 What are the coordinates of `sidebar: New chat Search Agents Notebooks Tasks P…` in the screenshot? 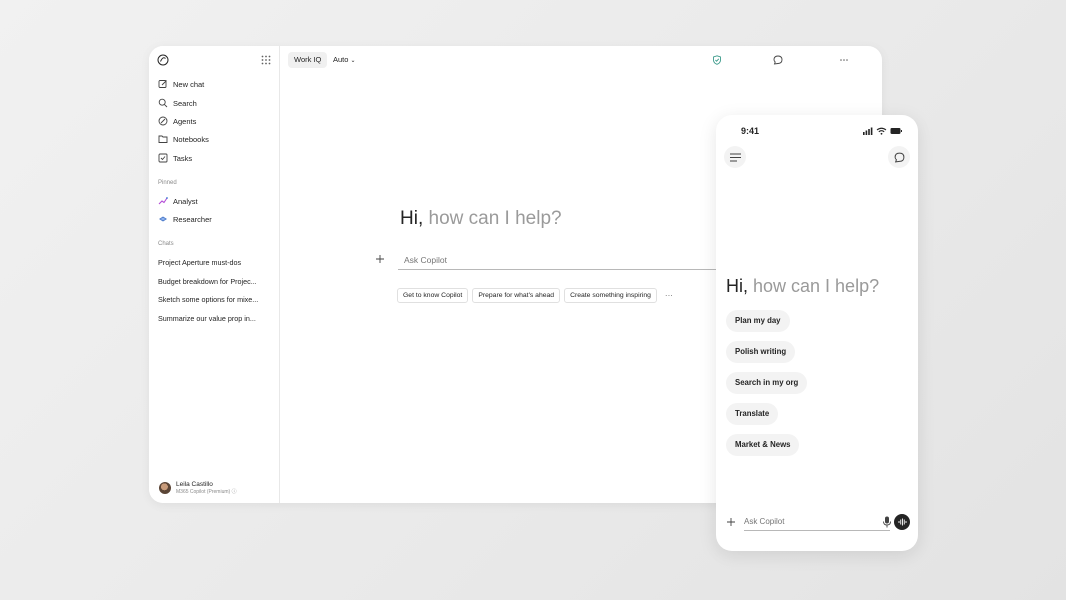 It's located at (214, 274).